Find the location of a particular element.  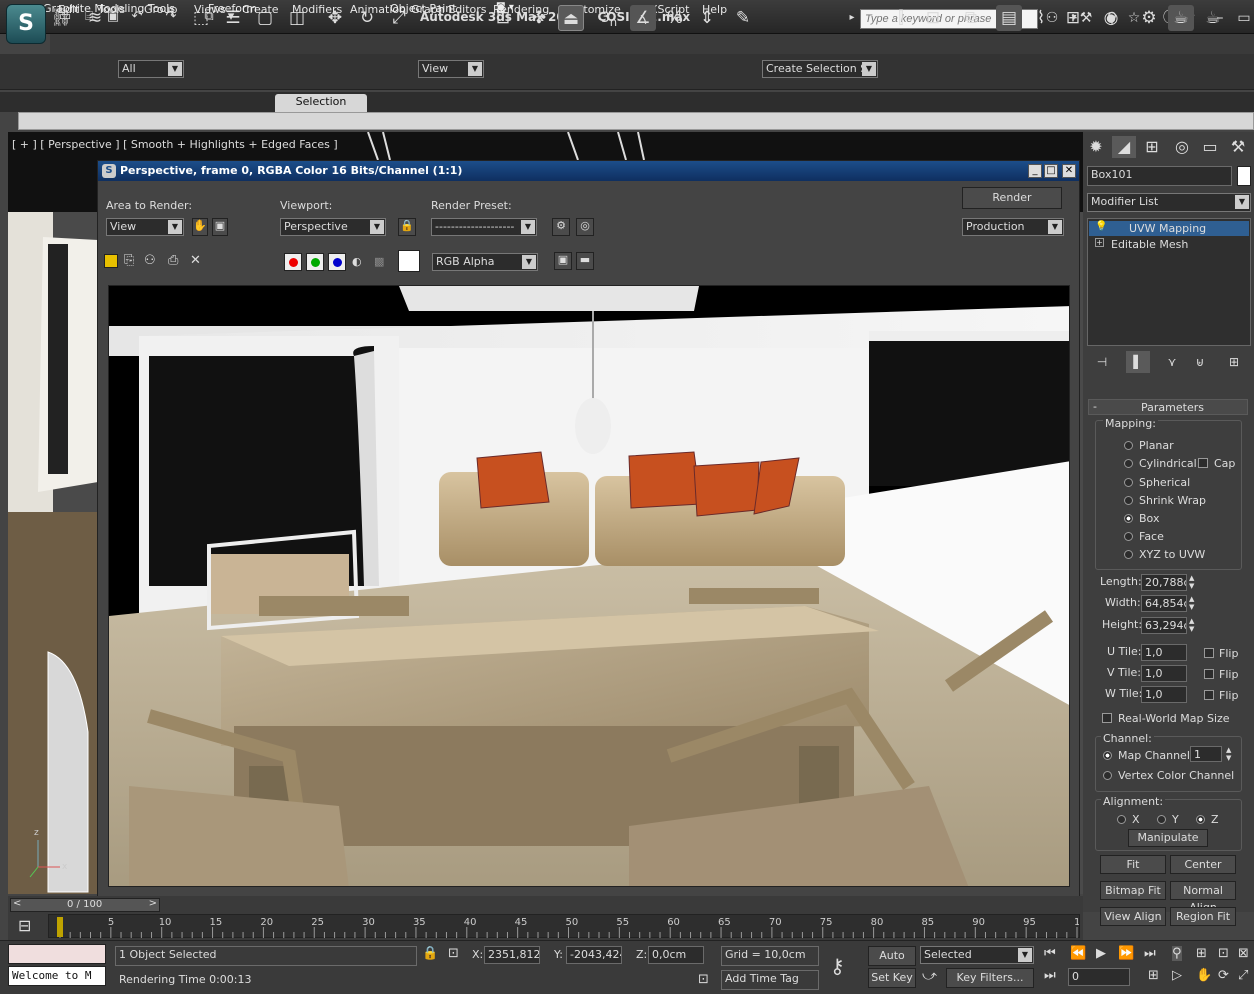

next-key-icon: ⏩ is located at coordinates (1126, 953).